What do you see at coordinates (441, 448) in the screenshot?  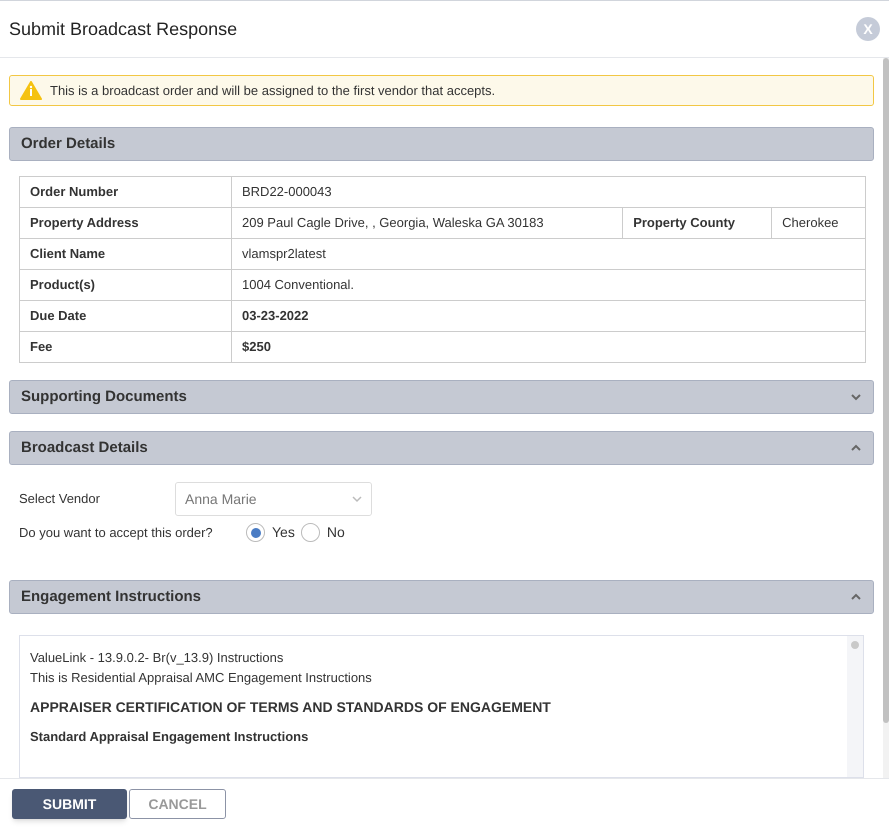 I see `section-header: Broadcast Details` at bounding box center [441, 448].